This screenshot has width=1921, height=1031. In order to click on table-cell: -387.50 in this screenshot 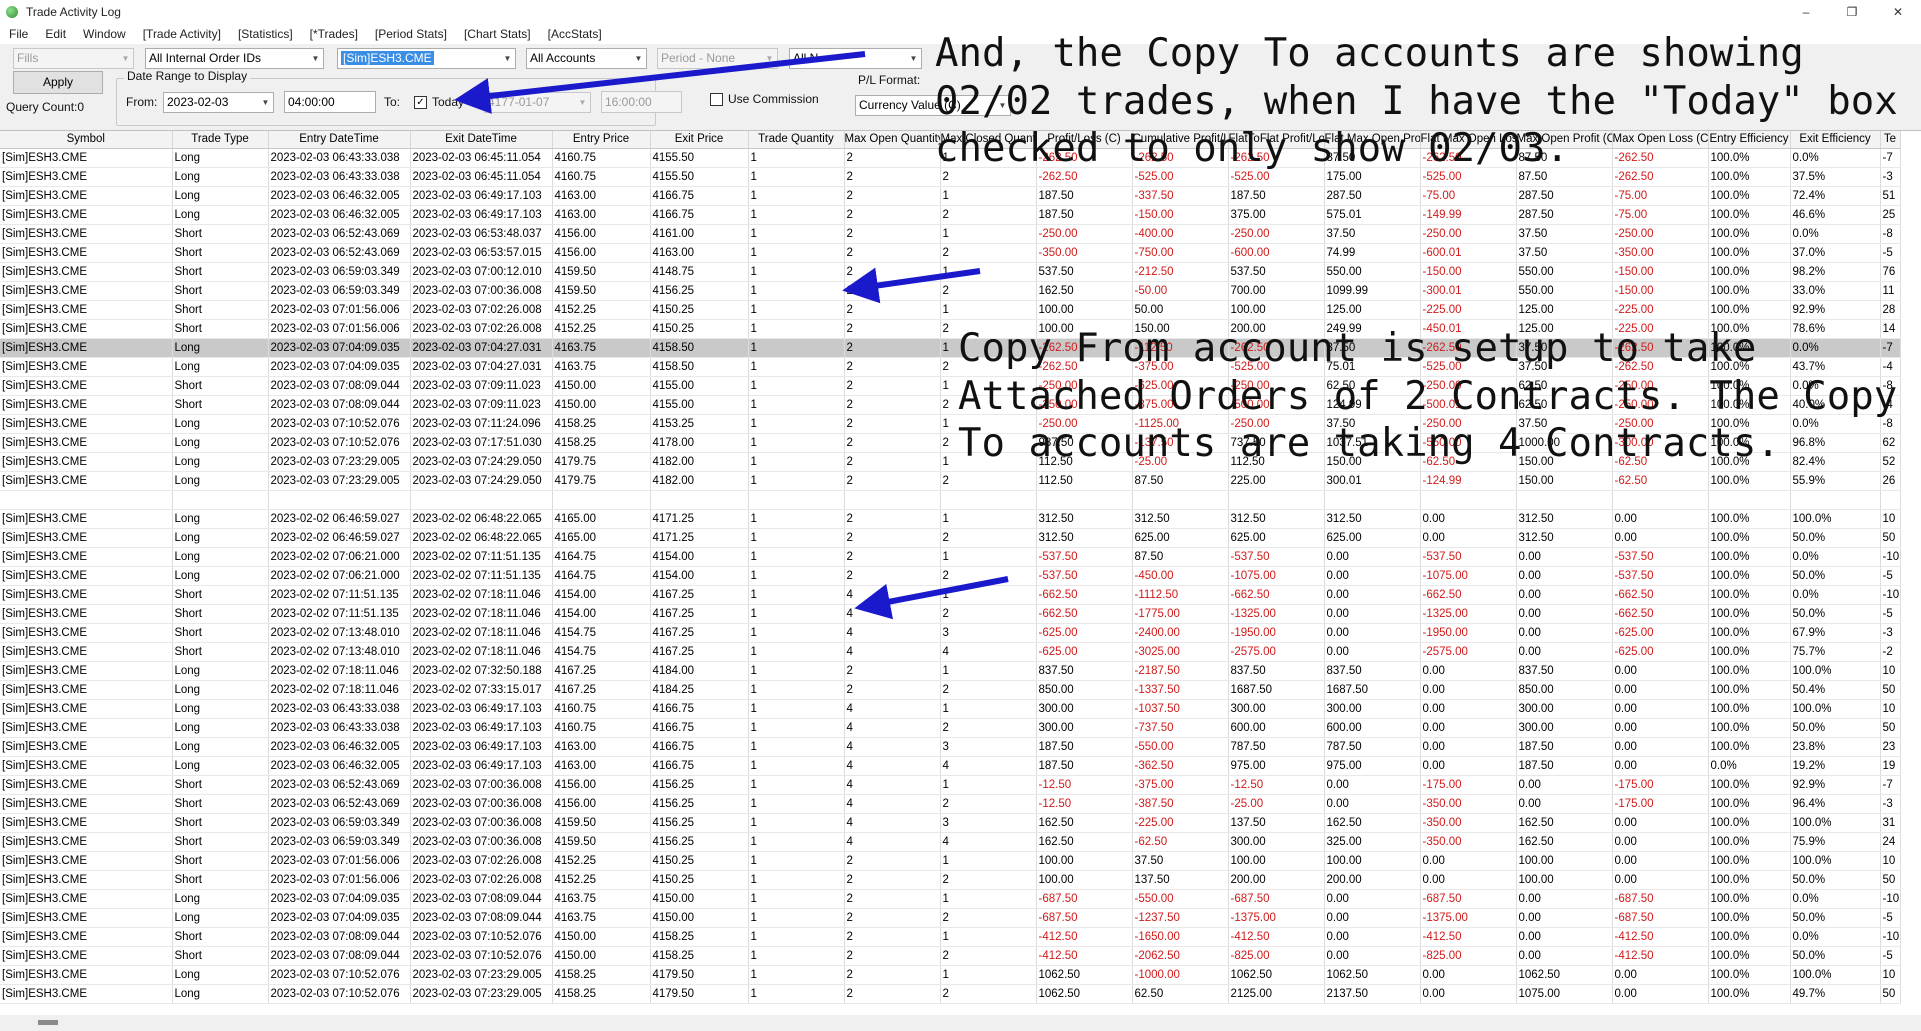, I will do `click(1180, 804)`.